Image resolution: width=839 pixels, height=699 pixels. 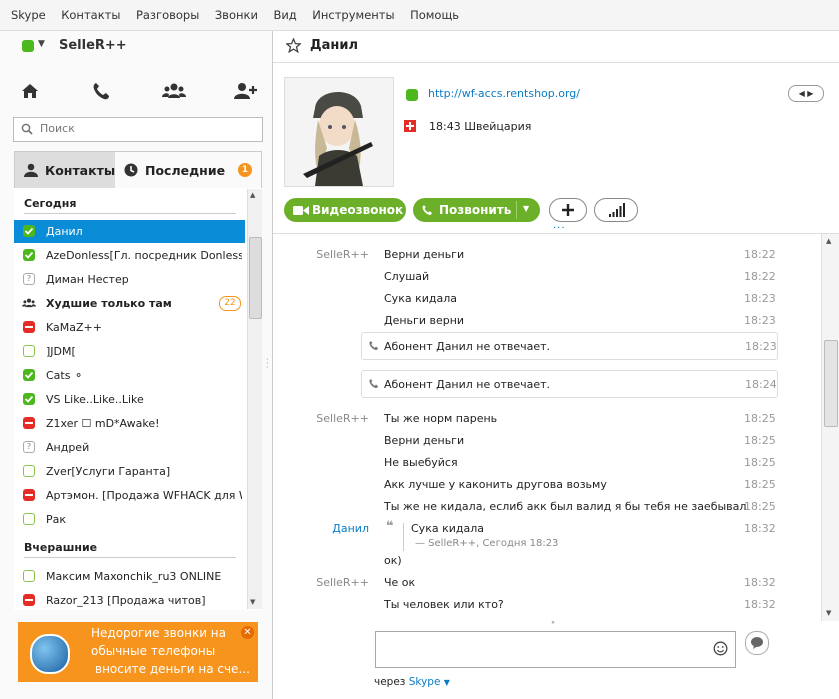 I want to click on contact-name: Артэмон. [Продажа WFHACK для WF], so click(x=144, y=495).